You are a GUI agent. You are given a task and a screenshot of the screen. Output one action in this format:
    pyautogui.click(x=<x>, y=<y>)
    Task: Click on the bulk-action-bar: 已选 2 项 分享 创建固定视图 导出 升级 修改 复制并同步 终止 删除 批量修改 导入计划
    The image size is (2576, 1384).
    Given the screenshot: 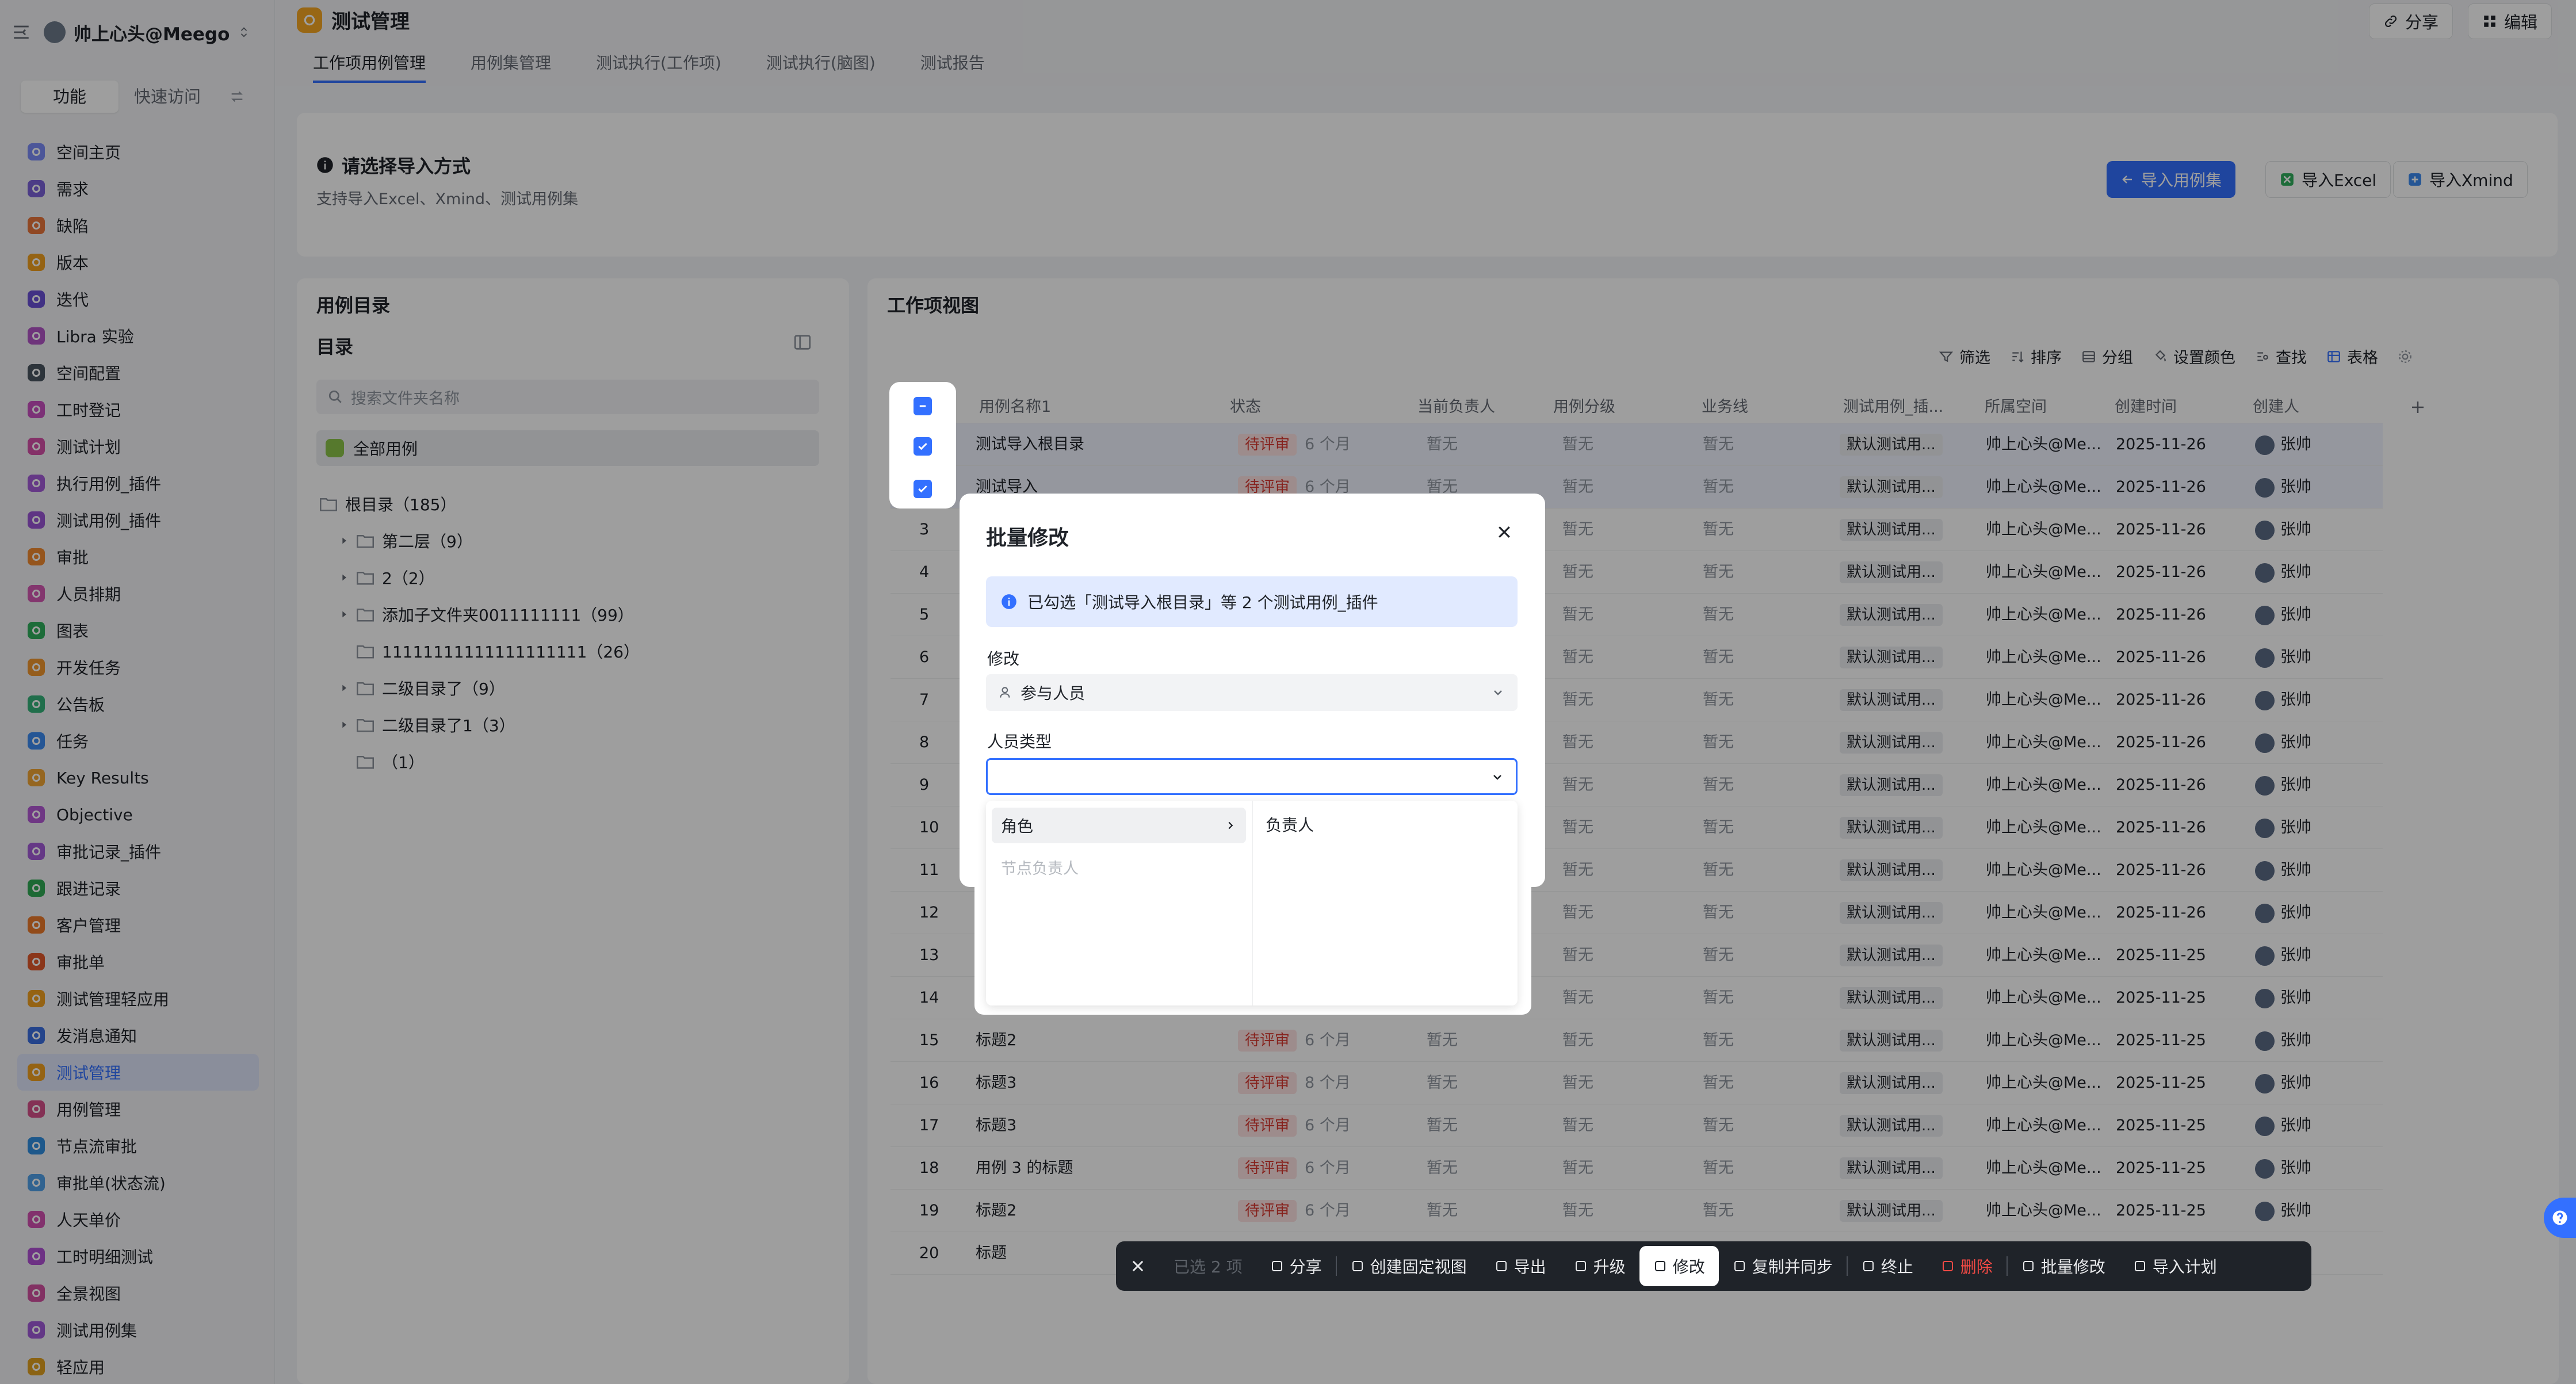 What is the action you would take?
    pyautogui.click(x=1713, y=1266)
    